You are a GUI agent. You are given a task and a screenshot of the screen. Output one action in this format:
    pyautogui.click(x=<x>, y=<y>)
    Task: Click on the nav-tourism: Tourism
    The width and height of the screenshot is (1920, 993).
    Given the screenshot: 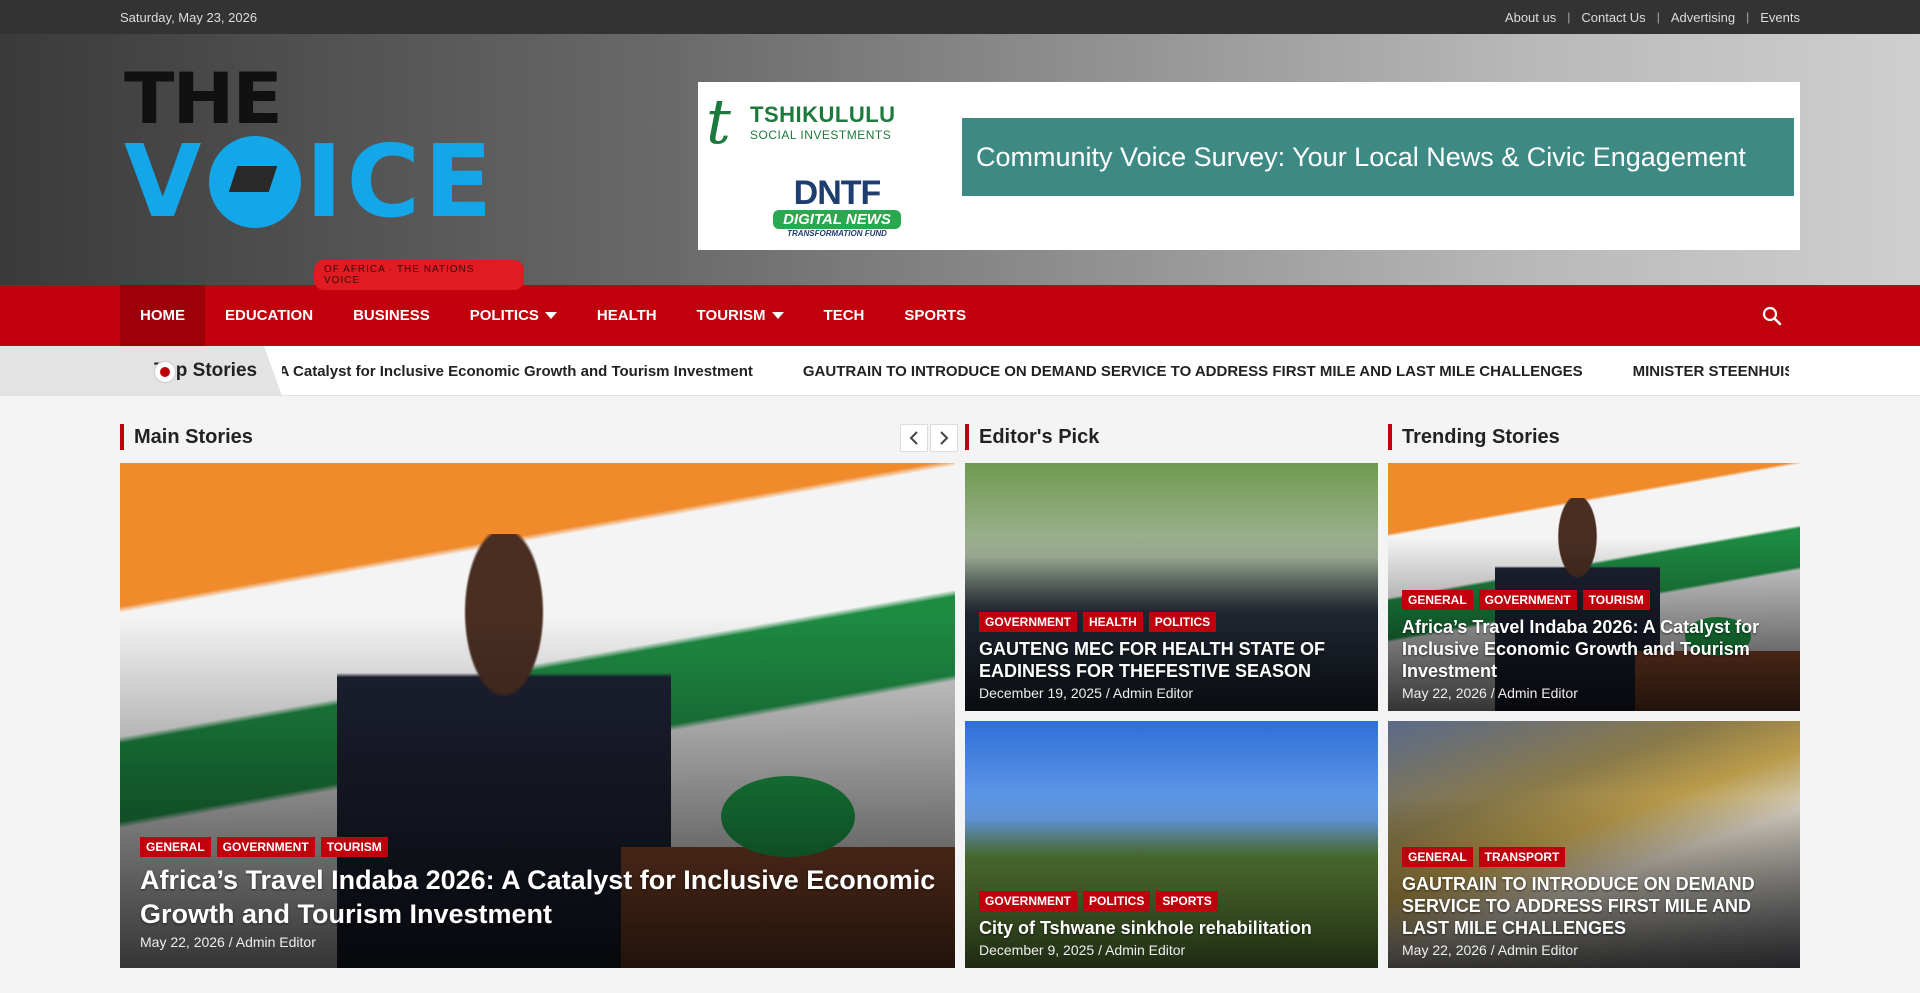 What is the action you would take?
    pyautogui.click(x=740, y=315)
    